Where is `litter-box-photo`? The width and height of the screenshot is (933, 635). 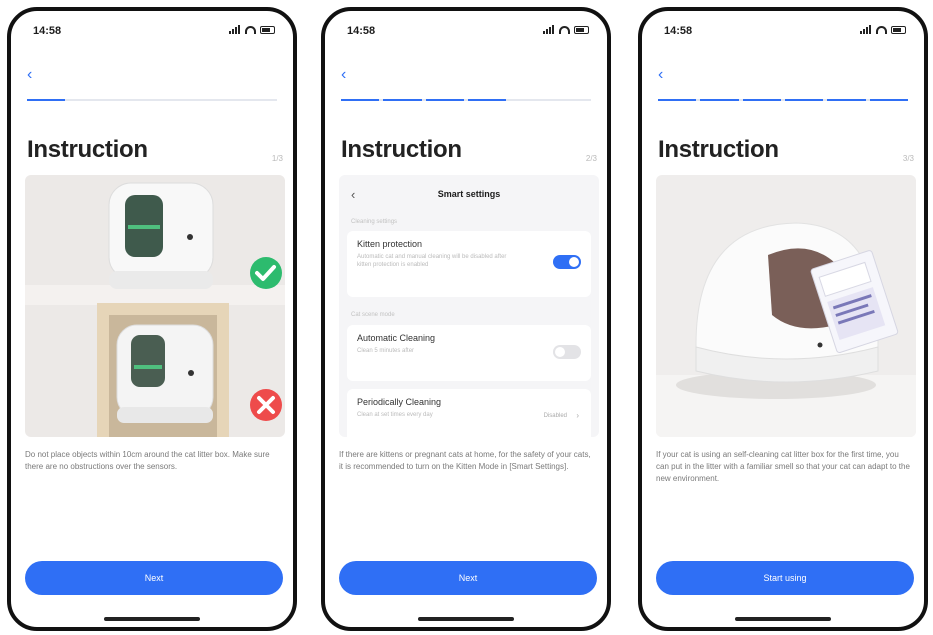 litter-box-photo is located at coordinates (786, 306).